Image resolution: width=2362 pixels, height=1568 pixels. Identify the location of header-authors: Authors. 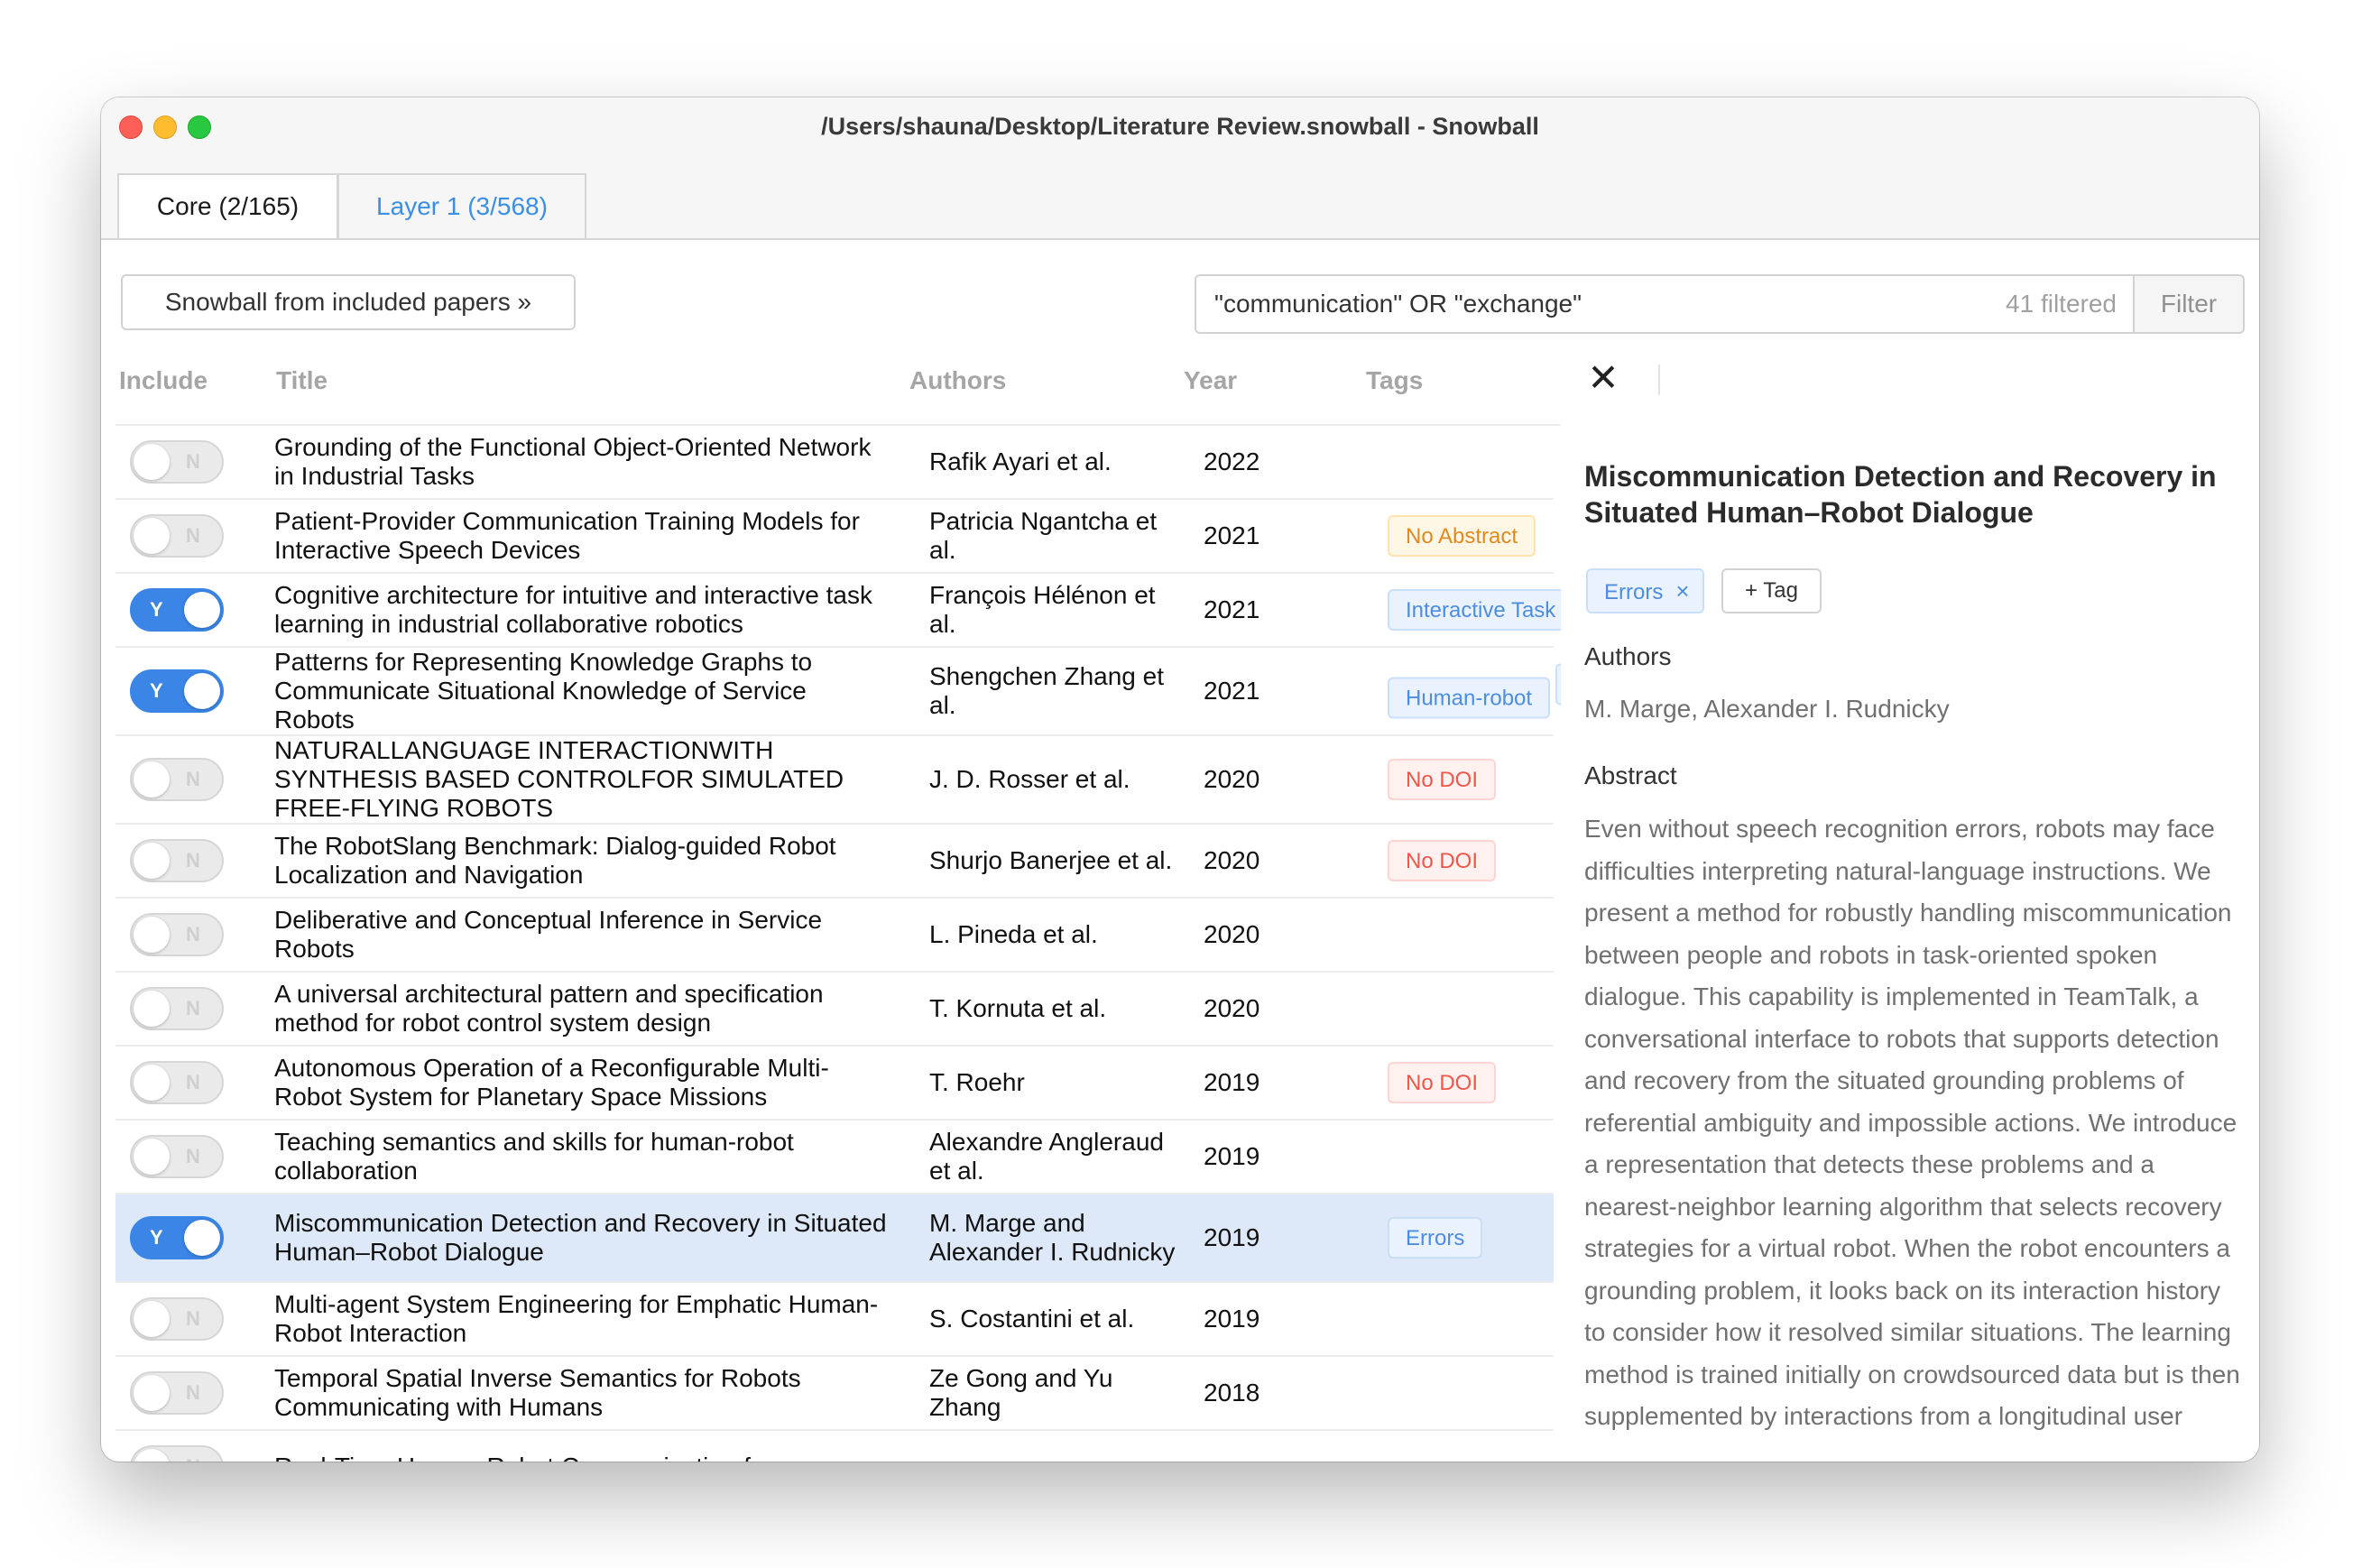
(957, 380).